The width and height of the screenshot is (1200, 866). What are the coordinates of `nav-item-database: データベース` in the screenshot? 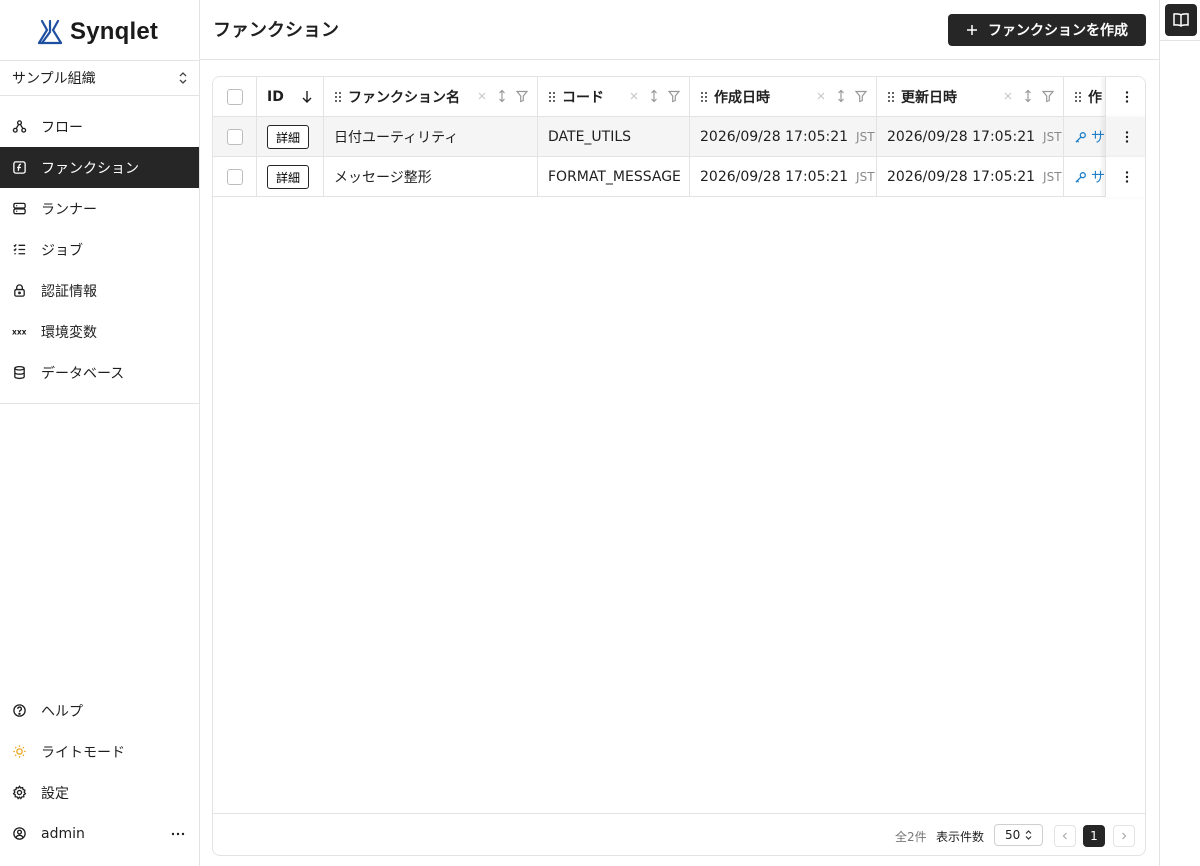 It's located at (99, 372).